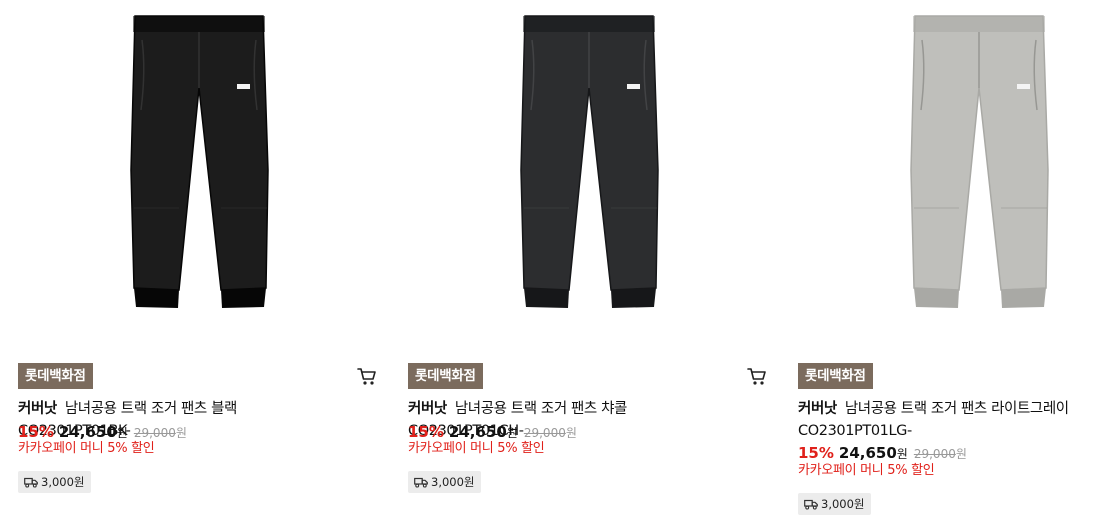  Describe the element at coordinates (867, 453) in the screenshot. I see `sale-price: 24,650` at that location.